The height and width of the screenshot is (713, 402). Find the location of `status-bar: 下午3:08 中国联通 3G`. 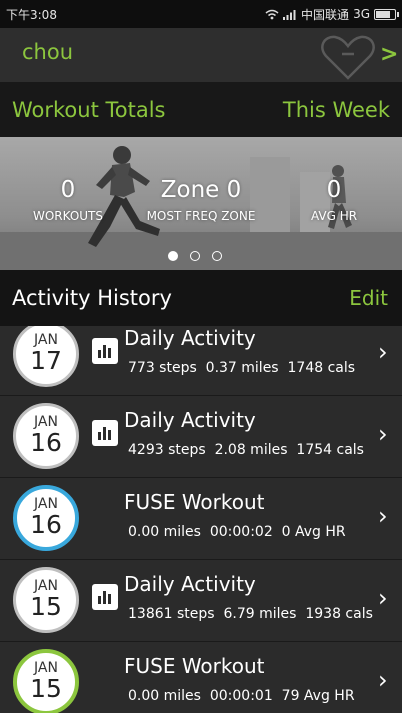

status-bar: 下午3:08 中国联通 3G is located at coordinates (201, 14).